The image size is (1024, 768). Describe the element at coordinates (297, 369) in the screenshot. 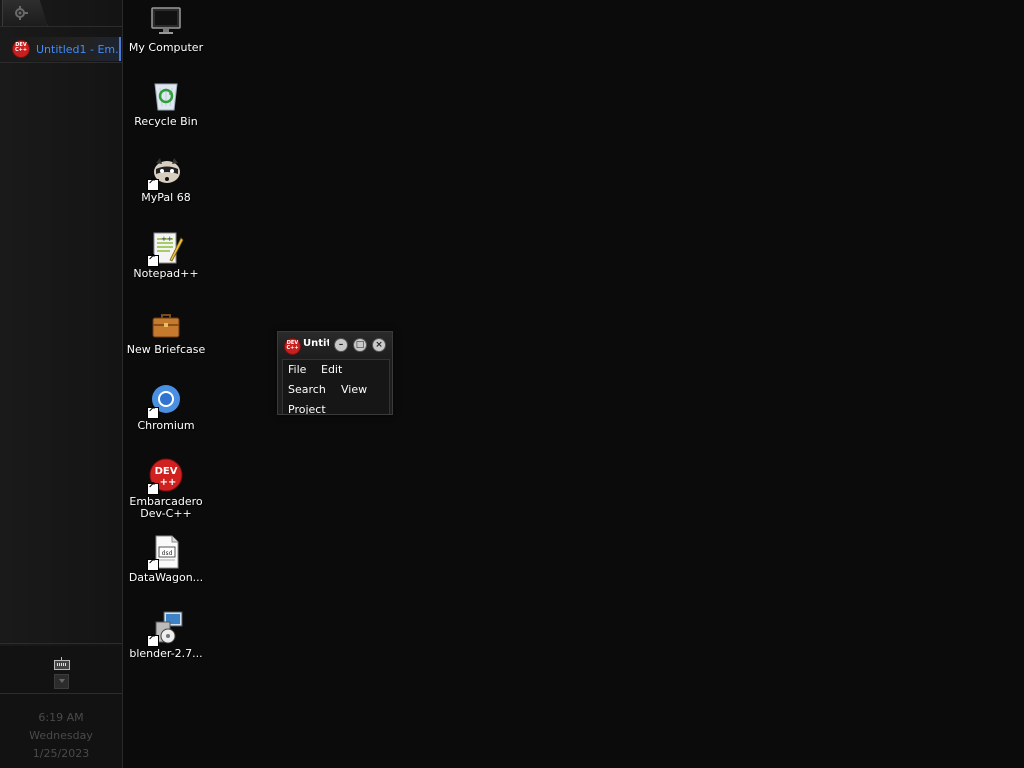

I see `menu-file: File` at that location.